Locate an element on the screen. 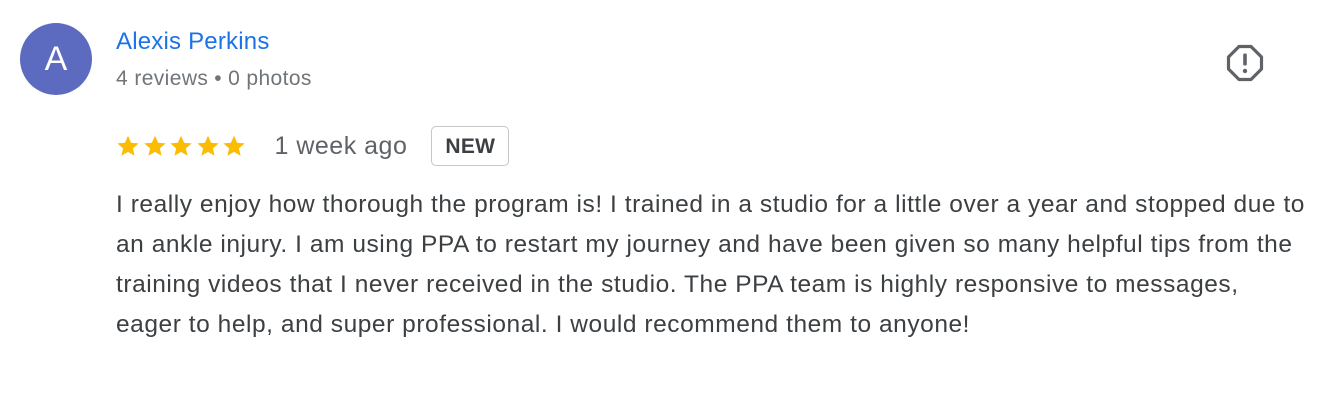 Image resolution: width=1338 pixels, height=418 pixels. reviewer-meta: 4 reviews • 0 photos is located at coordinates (214, 79).